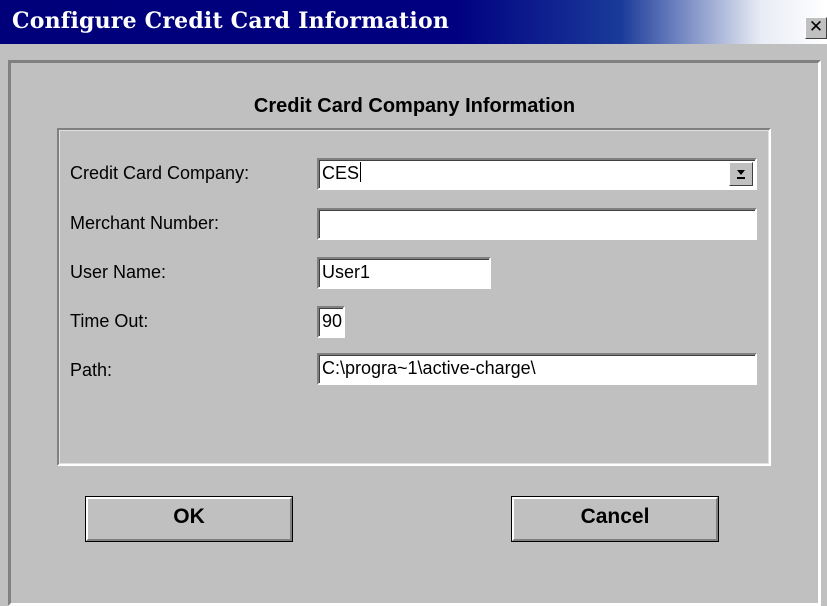 The width and height of the screenshot is (827, 606). I want to click on title-bar: Configure Credit Card Information ✕, so click(413, 22).